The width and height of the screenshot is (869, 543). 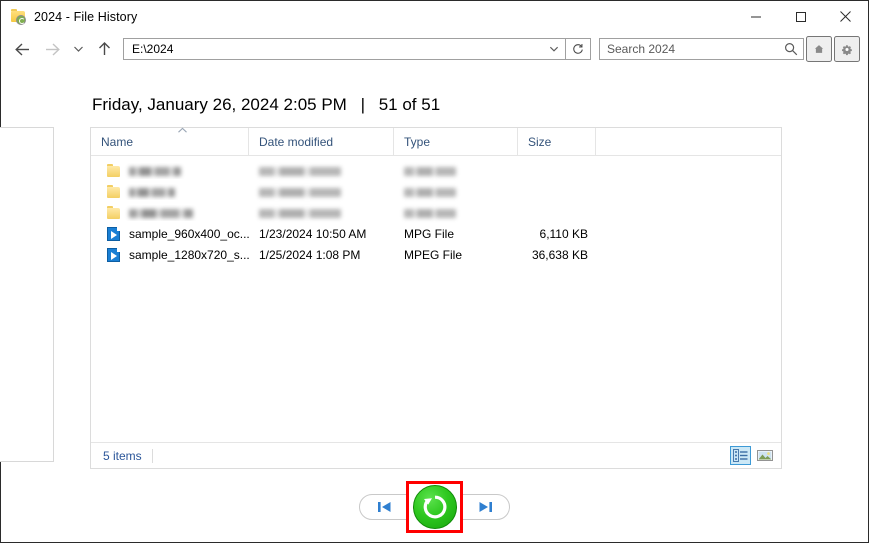 I want to click on left-side-panel, so click(x=27, y=294).